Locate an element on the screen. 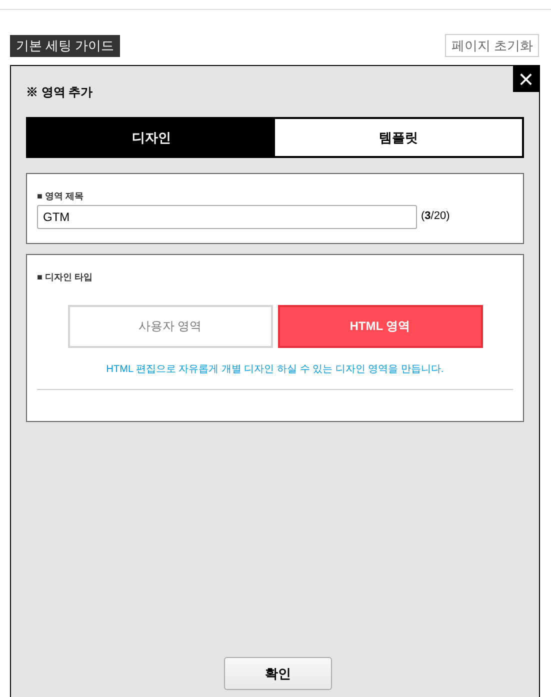 This screenshot has height=697, width=551. tab: 템플릿 is located at coordinates (398, 137).